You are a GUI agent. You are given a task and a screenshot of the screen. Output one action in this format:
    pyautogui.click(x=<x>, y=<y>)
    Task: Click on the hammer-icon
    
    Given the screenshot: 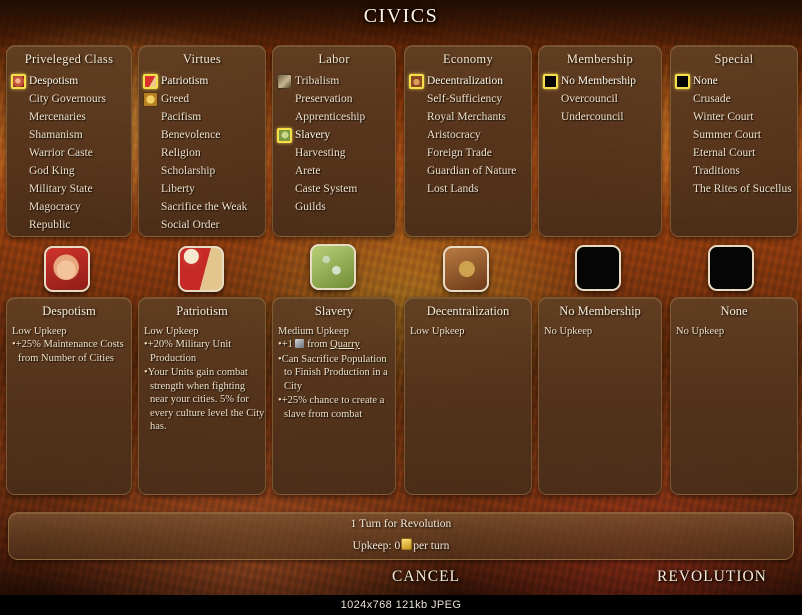 What is the action you would take?
    pyautogui.click(x=300, y=343)
    